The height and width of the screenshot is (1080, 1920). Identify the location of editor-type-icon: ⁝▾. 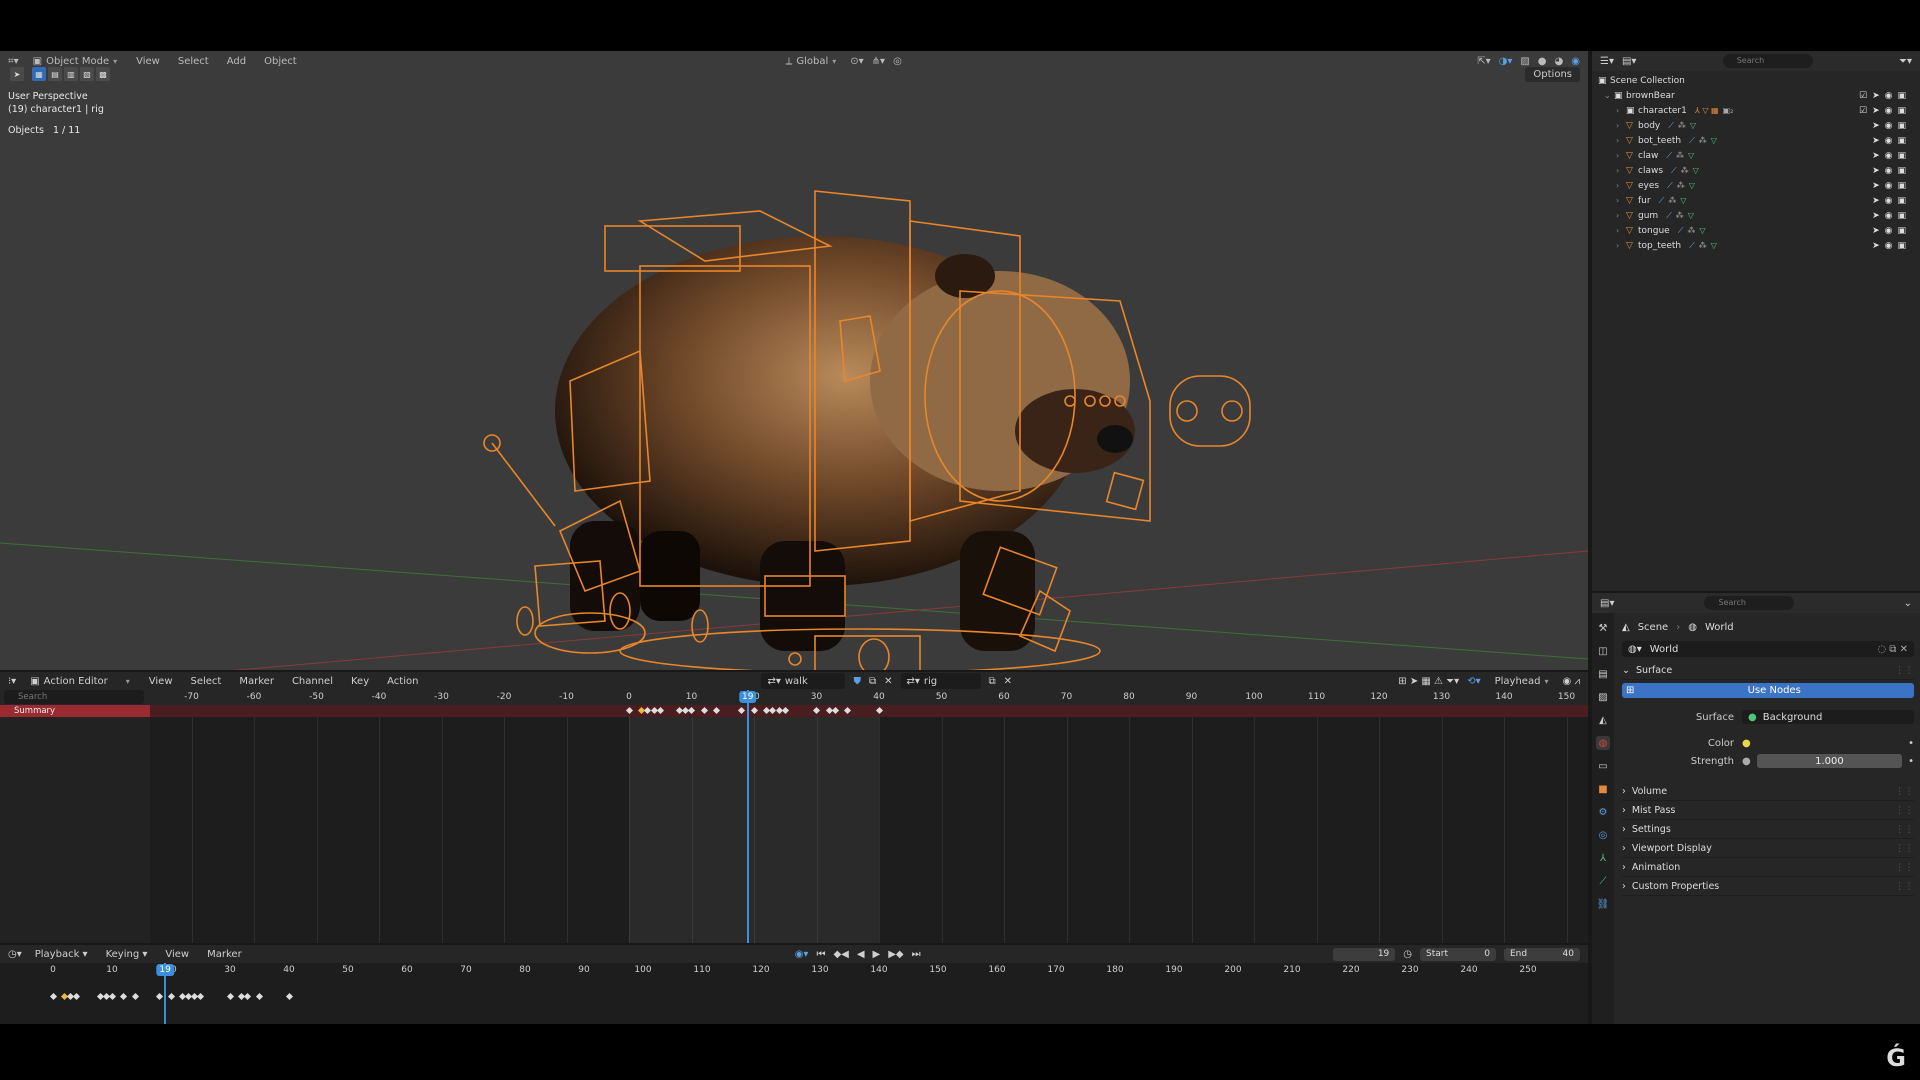
(12, 681).